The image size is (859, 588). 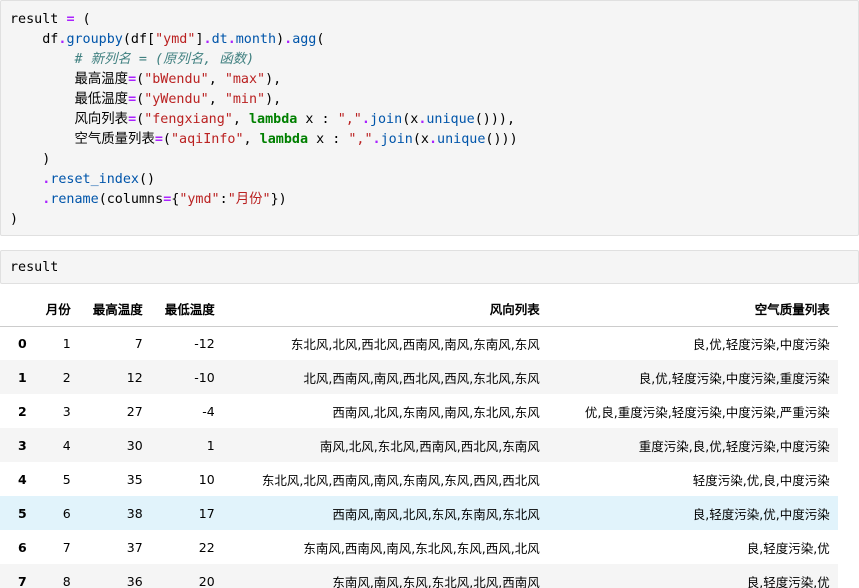 I want to click on table-cell-aqi: 优,良,重度污染,轻度污染,中度污染,严重污染, so click(x=707, y=412).